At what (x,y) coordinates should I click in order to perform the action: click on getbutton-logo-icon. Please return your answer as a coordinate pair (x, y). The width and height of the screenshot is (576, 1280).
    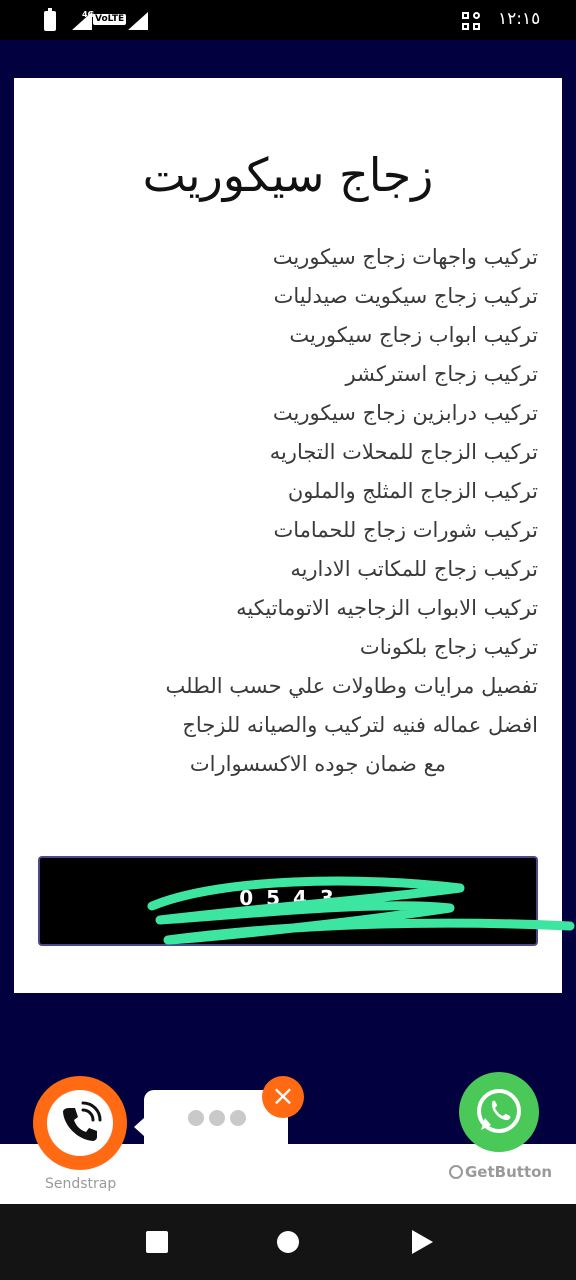
    Looking at the image, I should click on (456, 1172).